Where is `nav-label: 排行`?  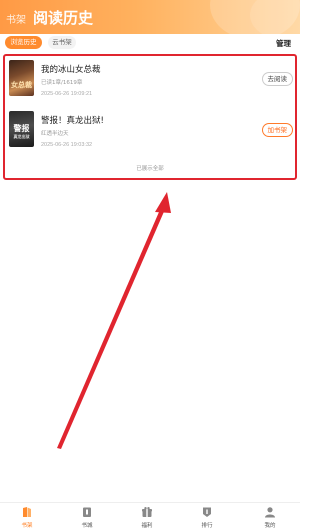 nav-label: 排行 is located at coordinates (207, 526).